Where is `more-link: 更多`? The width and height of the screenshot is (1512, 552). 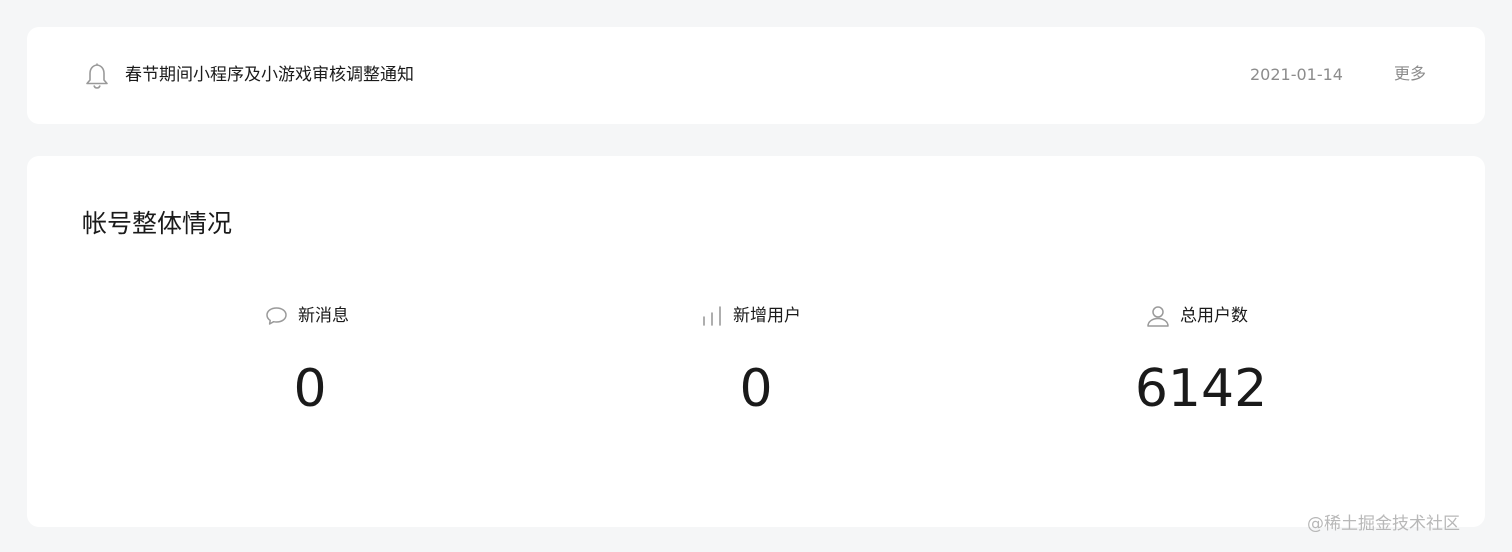 more-link: 更多 is located at coordinates (1410, 74).